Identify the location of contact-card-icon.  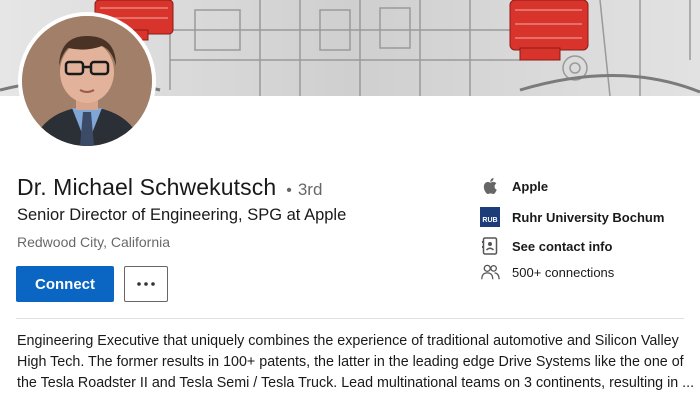
(490, 246).